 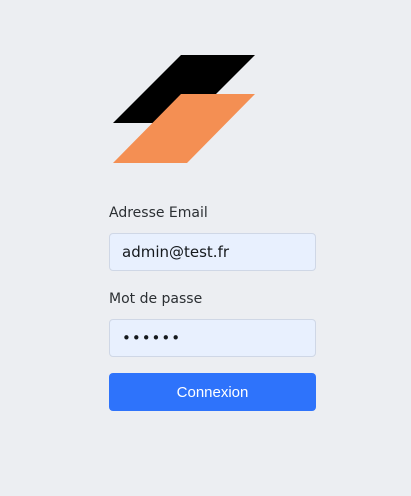 I want to click on email-label: Adresse Email, so click(x=158, y=213).